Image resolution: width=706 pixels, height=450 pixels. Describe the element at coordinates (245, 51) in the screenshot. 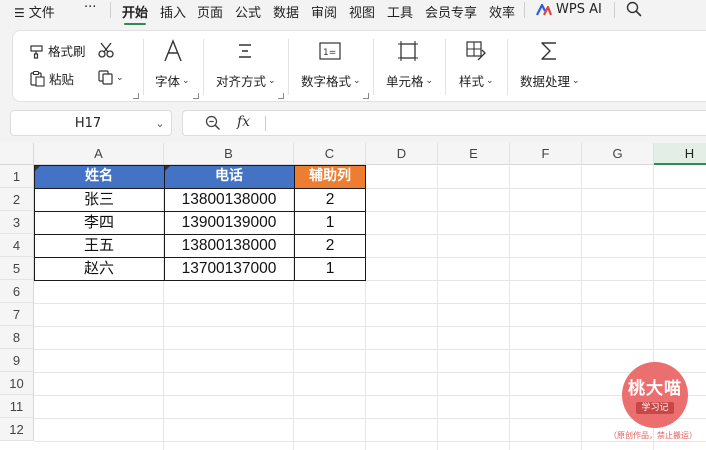

I see `align-icon` at that location.